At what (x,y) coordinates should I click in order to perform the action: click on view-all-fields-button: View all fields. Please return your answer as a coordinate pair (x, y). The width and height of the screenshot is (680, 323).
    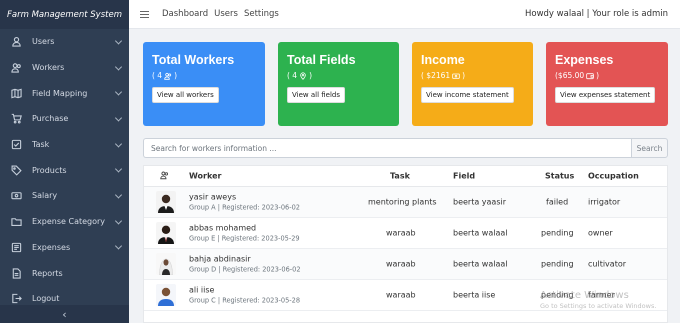
    Looking at the image, I should click on (316, 95).